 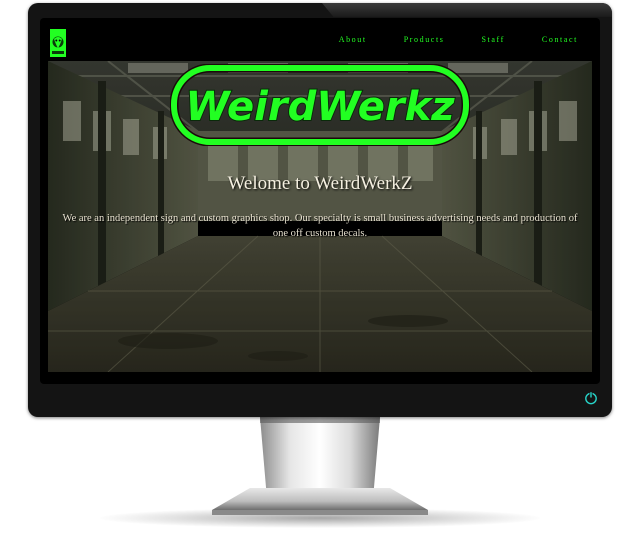 I want to click on site-navbar: About Products Staff Contact, so click(x=320, y=40).